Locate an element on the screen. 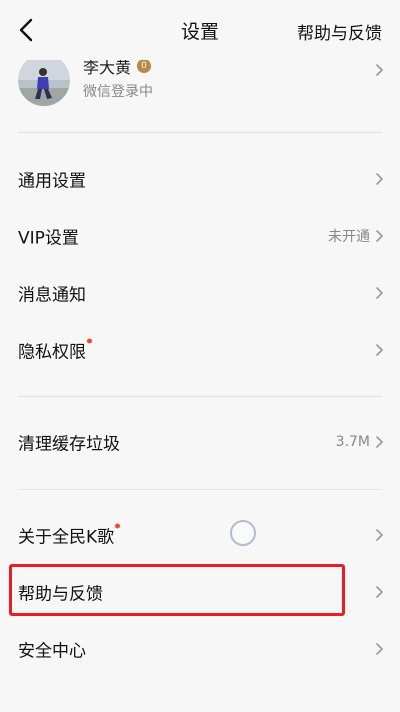 The height and width of the screenshot is (712, 400). item-label: 清理缓存垃圾 is located at coordinates (69, 444).